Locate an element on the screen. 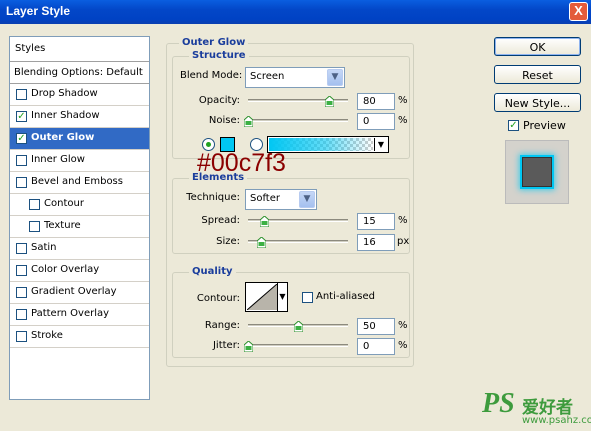 This screenshot has height=431, width=591. sidebar-item-label: Stroke is located at coordinates (47, 335).